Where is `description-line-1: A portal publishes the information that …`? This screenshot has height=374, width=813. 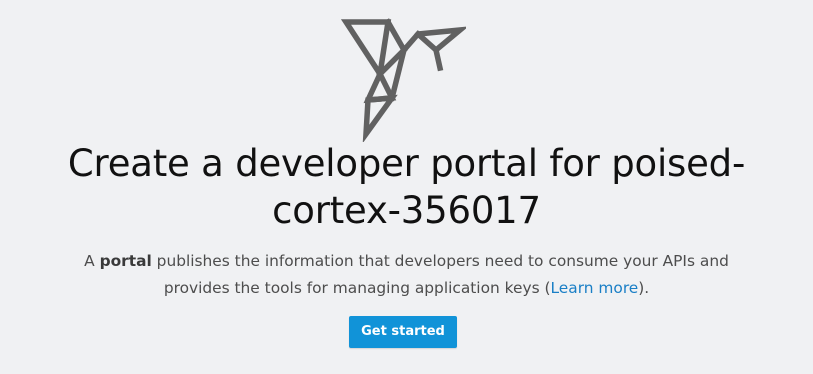
description-line-1: A portal publishes the information that … is located at coordinates (406, 261).